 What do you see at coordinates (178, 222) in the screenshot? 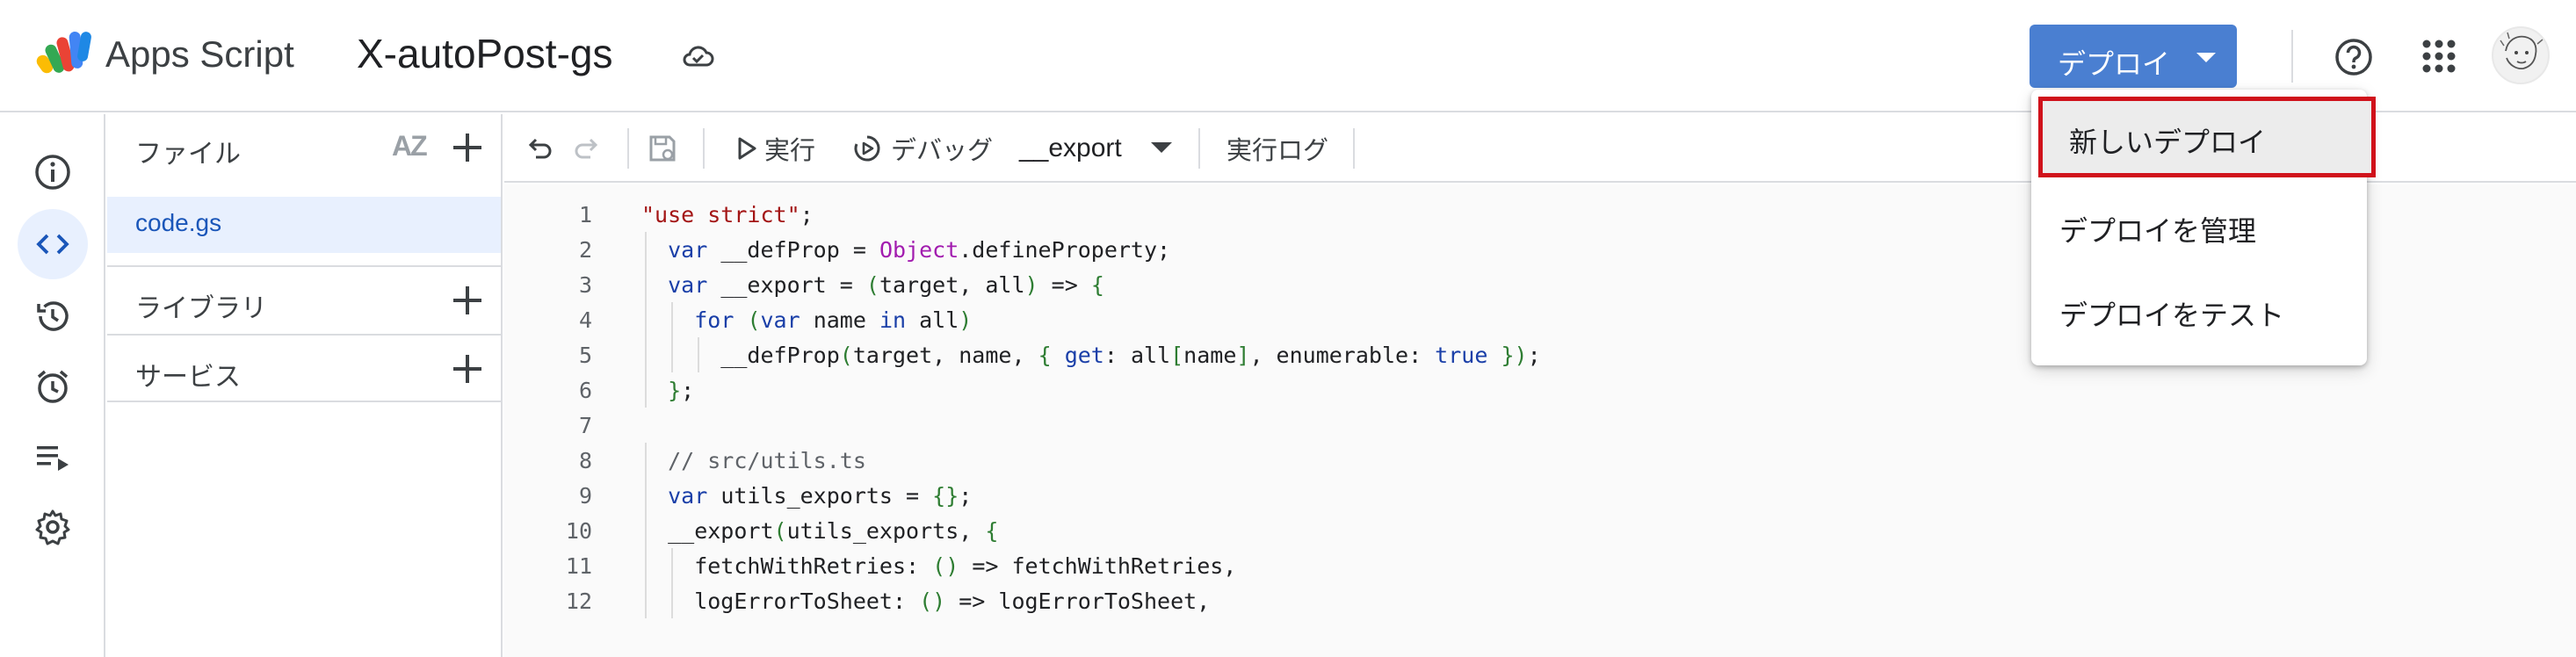
I see `file-name: code.gs` at bounding box center [178, 222].